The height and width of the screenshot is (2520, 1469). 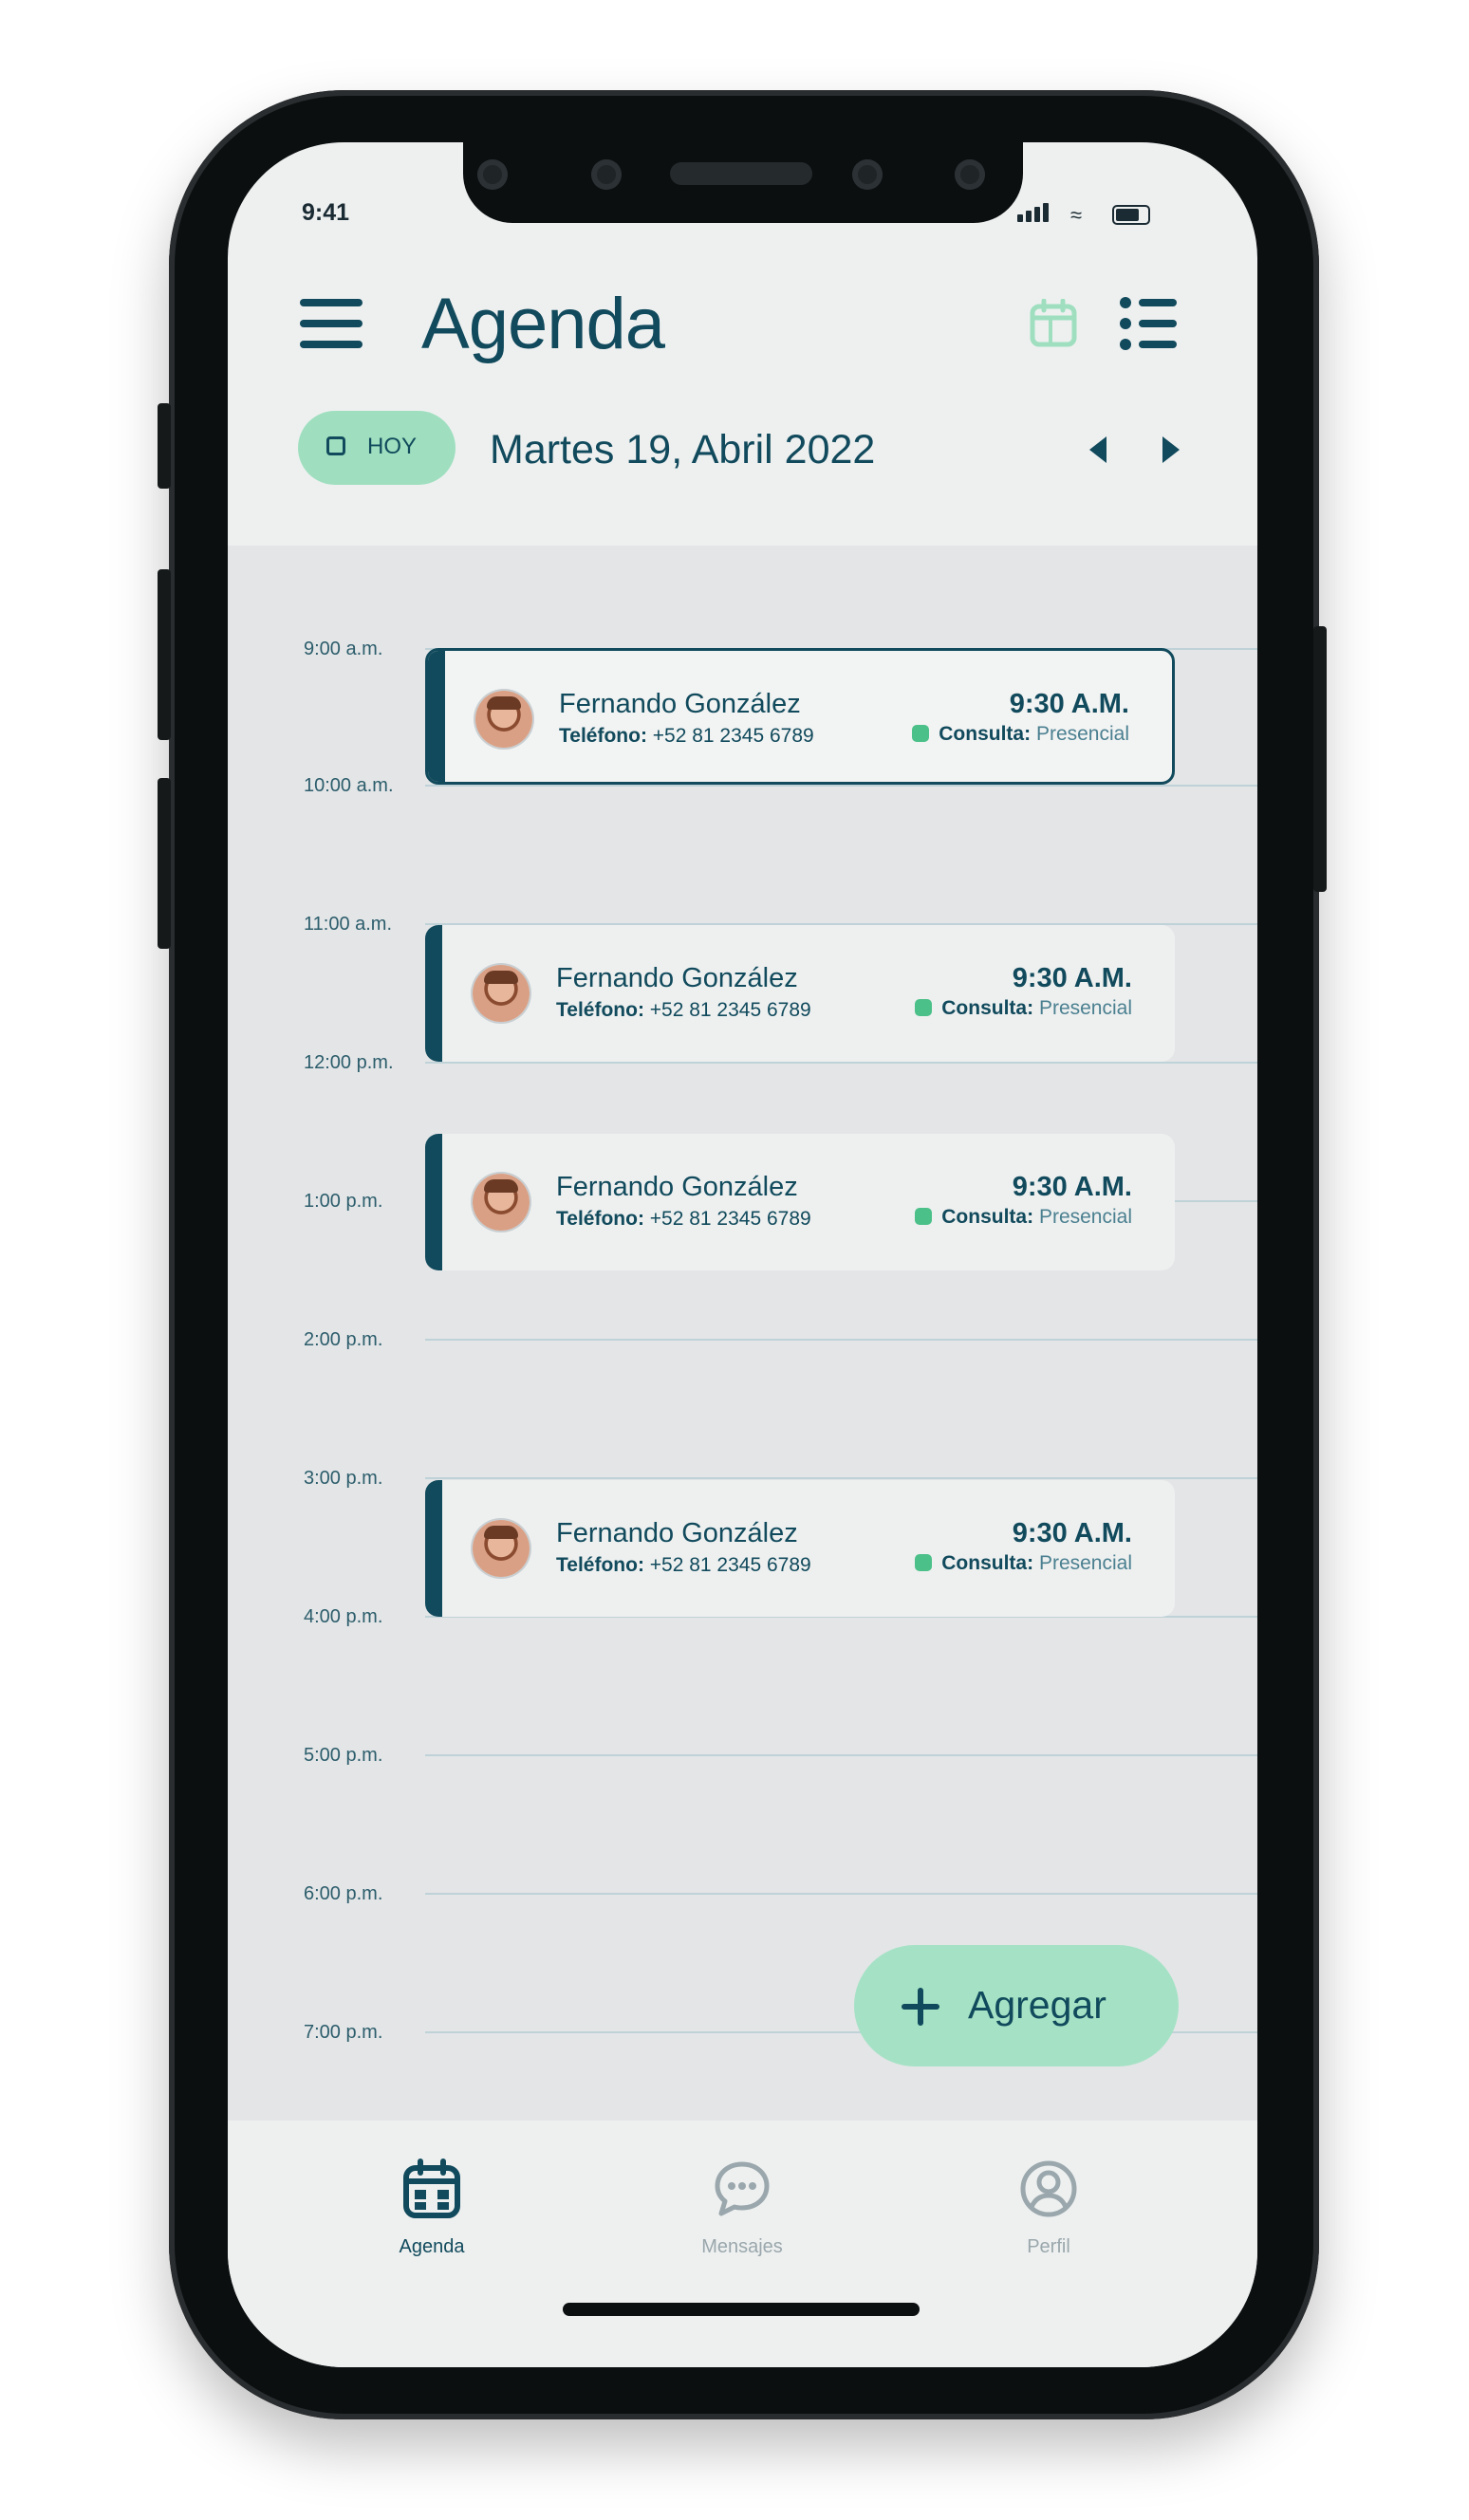 I want to click on nav-item-mensajes: Mensajes, so click(x=742, y=2211).